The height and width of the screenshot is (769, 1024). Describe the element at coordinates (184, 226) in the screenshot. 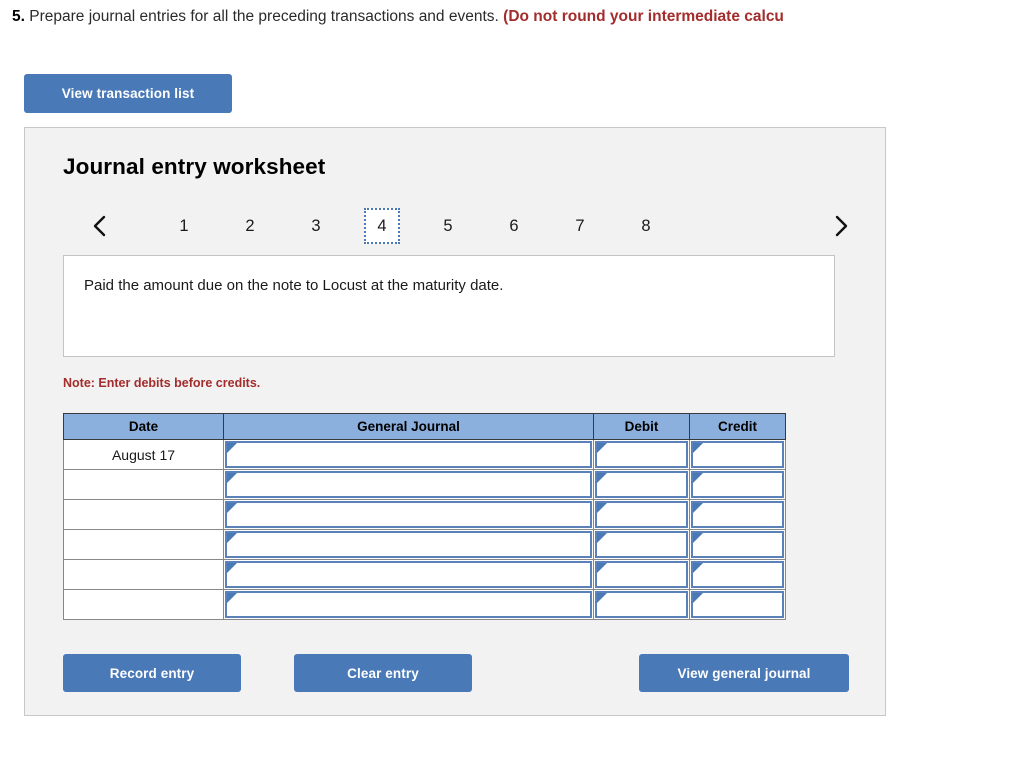

I see `tab-1: 1` at that location.